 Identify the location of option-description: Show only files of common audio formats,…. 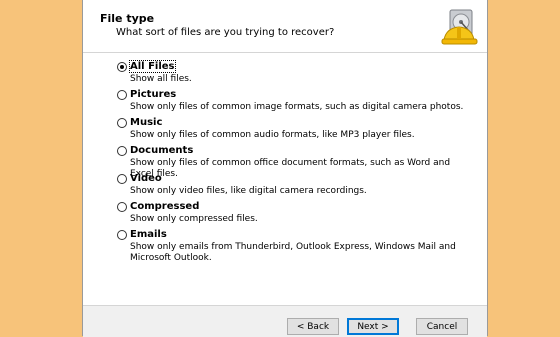
(272, 135).